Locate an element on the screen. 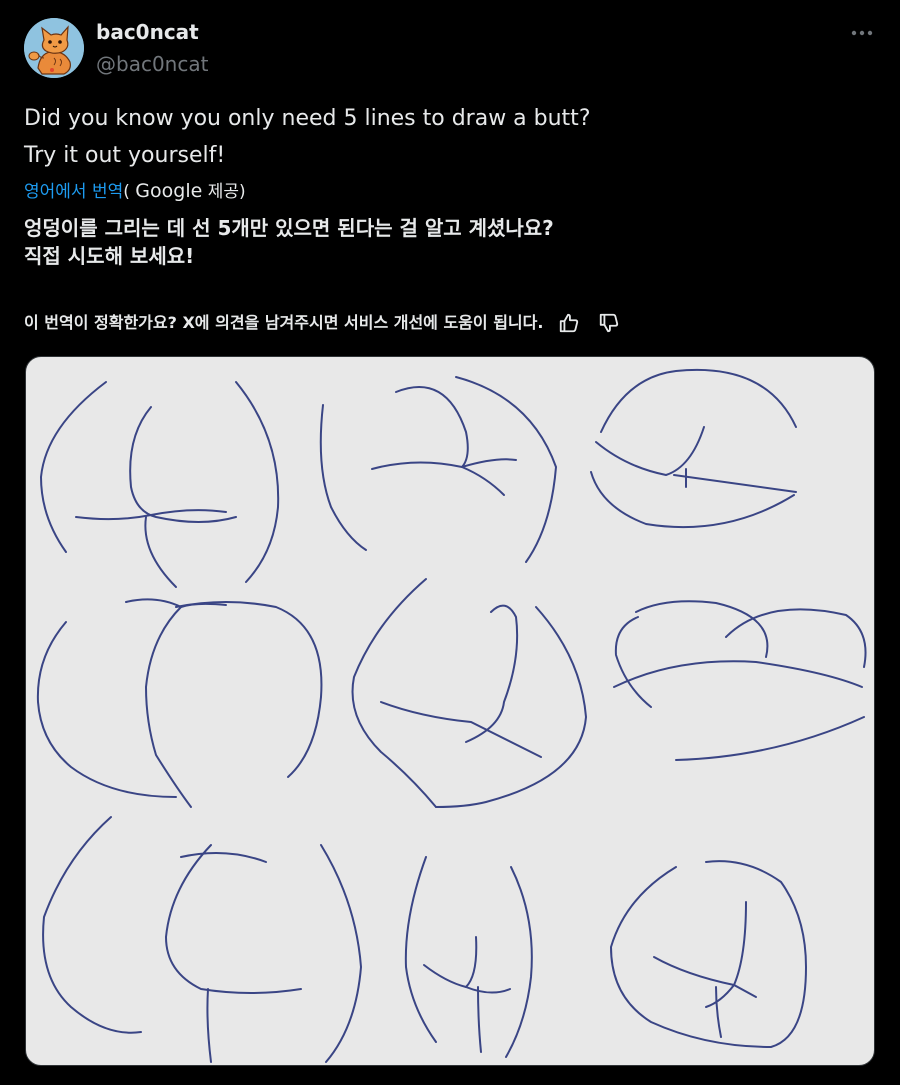  more-options-button is located at coordinates (862, 33).